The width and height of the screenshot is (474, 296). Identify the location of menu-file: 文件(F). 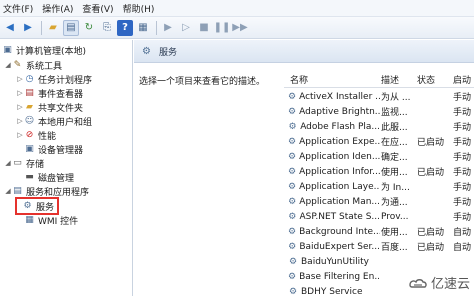
(18, 8).